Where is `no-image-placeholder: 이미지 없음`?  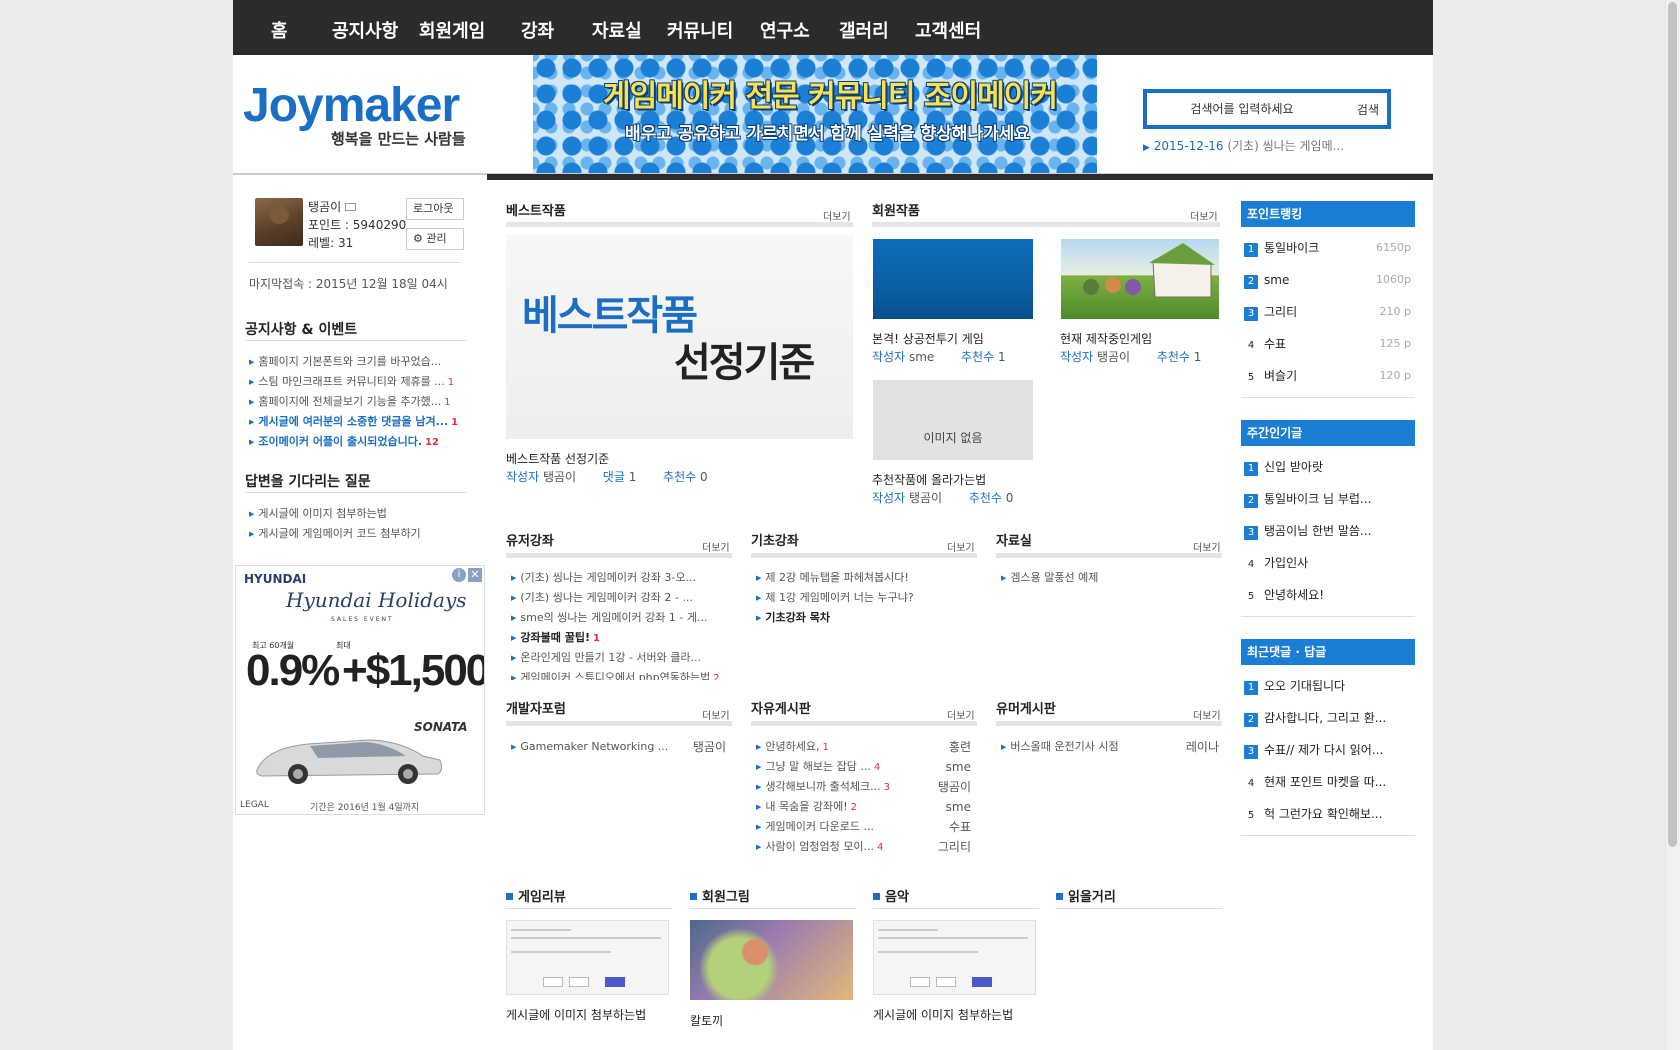
no-image-placeholder: 이미지 없음 is located at coordinates (953, 420).